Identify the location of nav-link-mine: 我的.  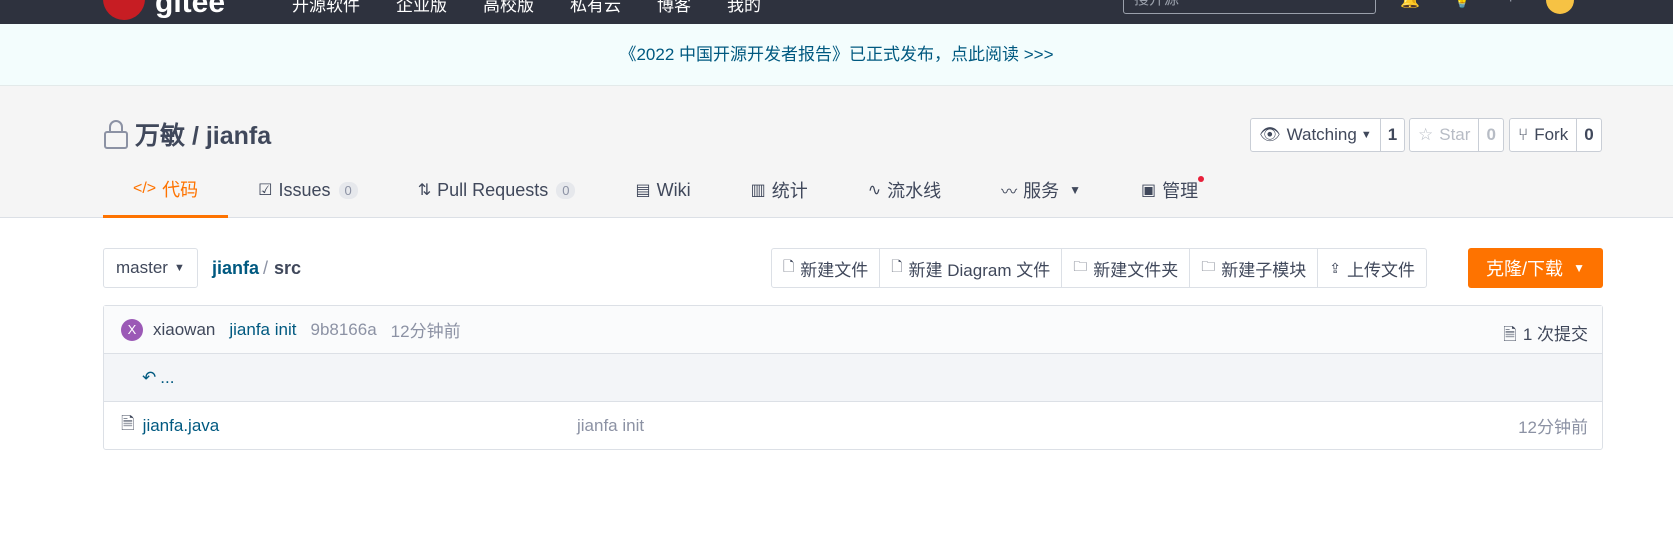
(744, 8).